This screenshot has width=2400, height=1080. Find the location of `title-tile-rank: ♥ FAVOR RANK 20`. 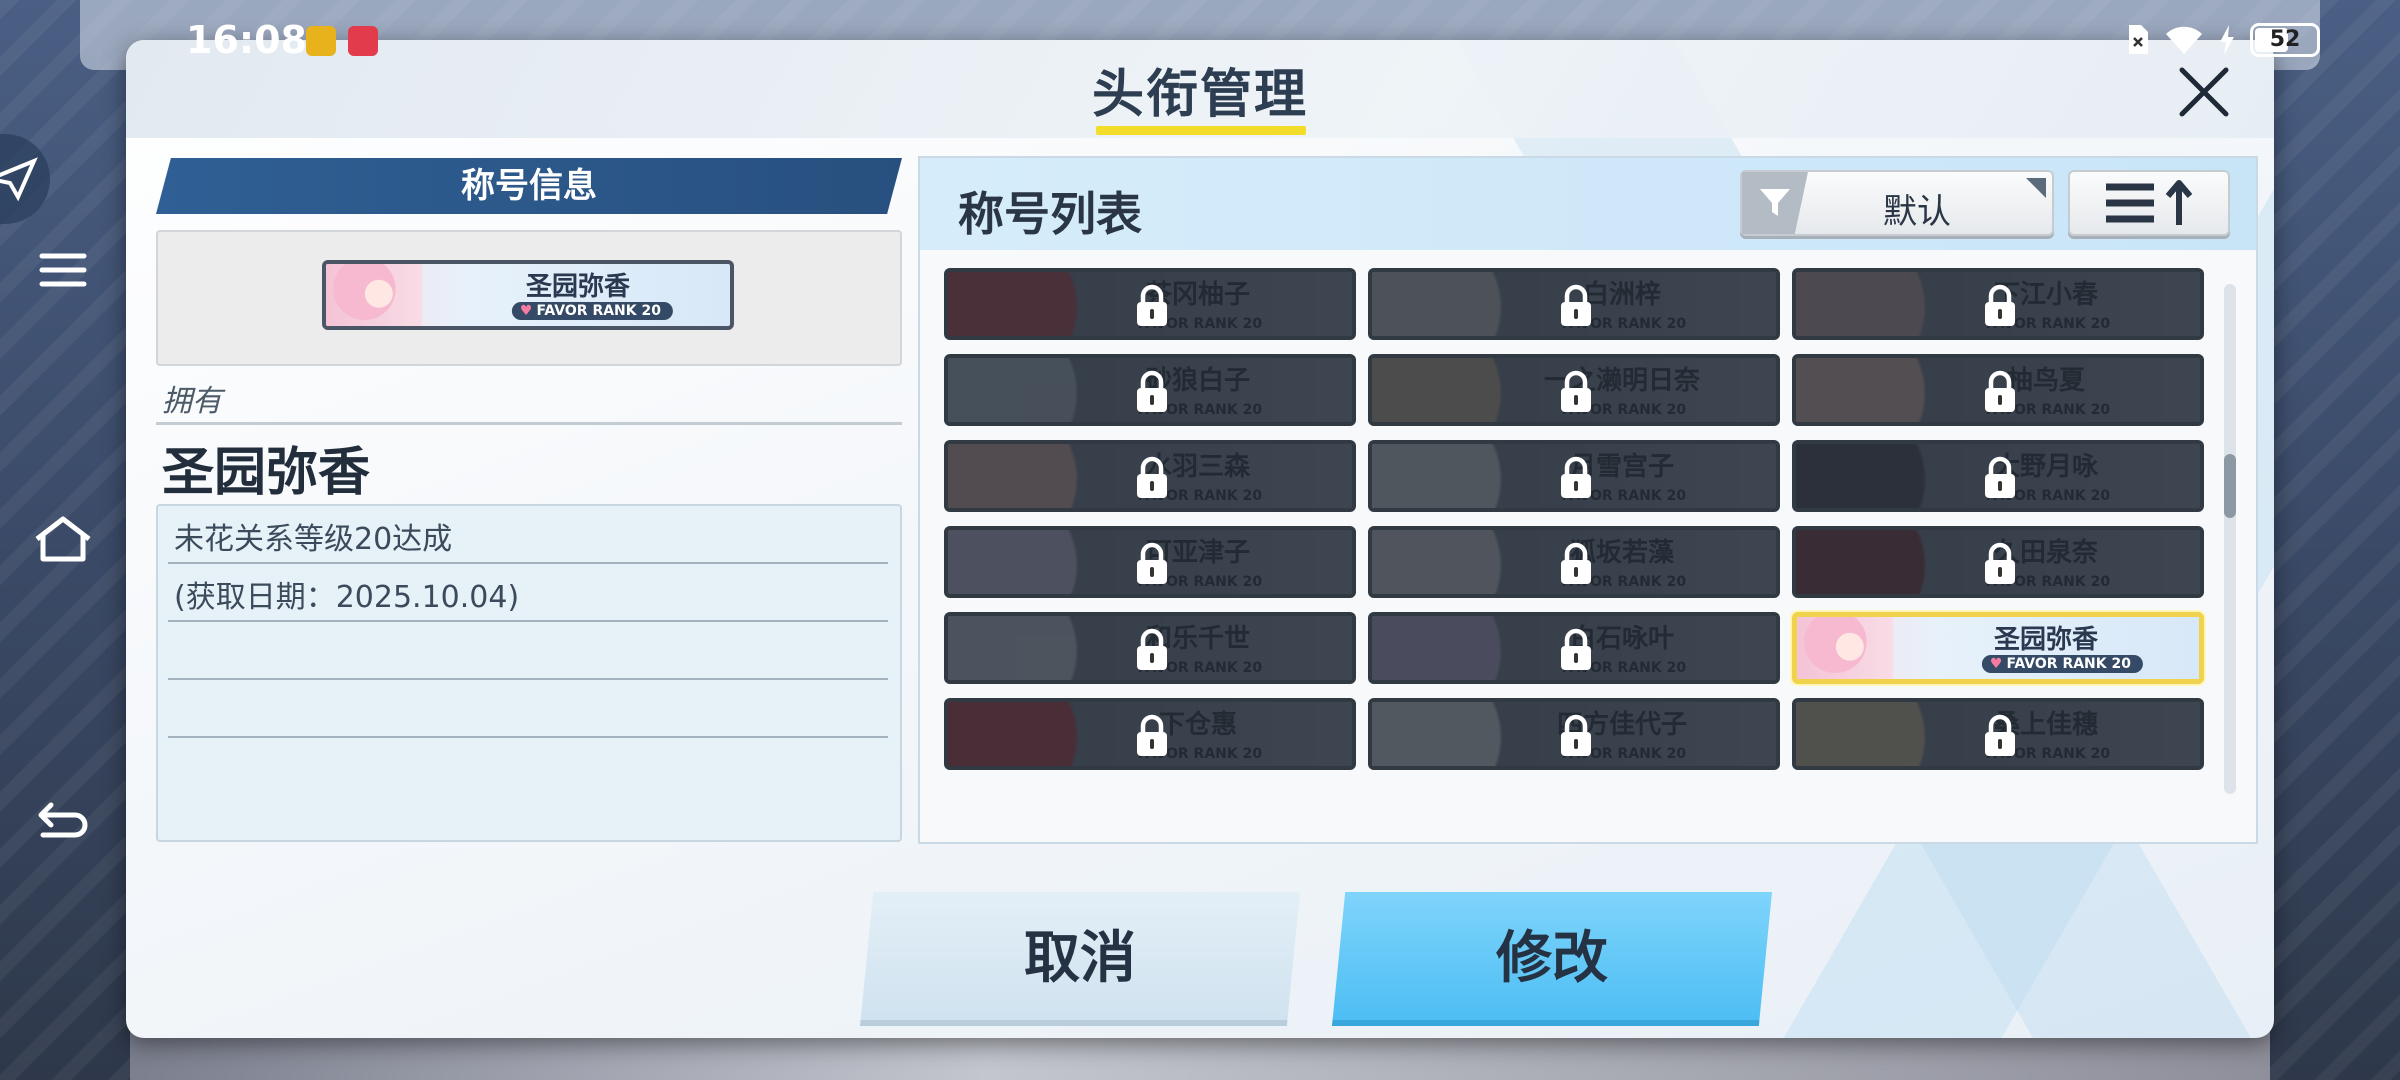

title-tile-rank: ♥ FAVOR RANK 20 is located at coordinates (2062, 664).